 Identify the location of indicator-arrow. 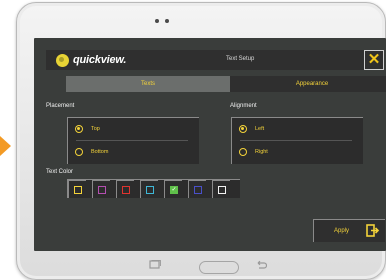
(5, 146).